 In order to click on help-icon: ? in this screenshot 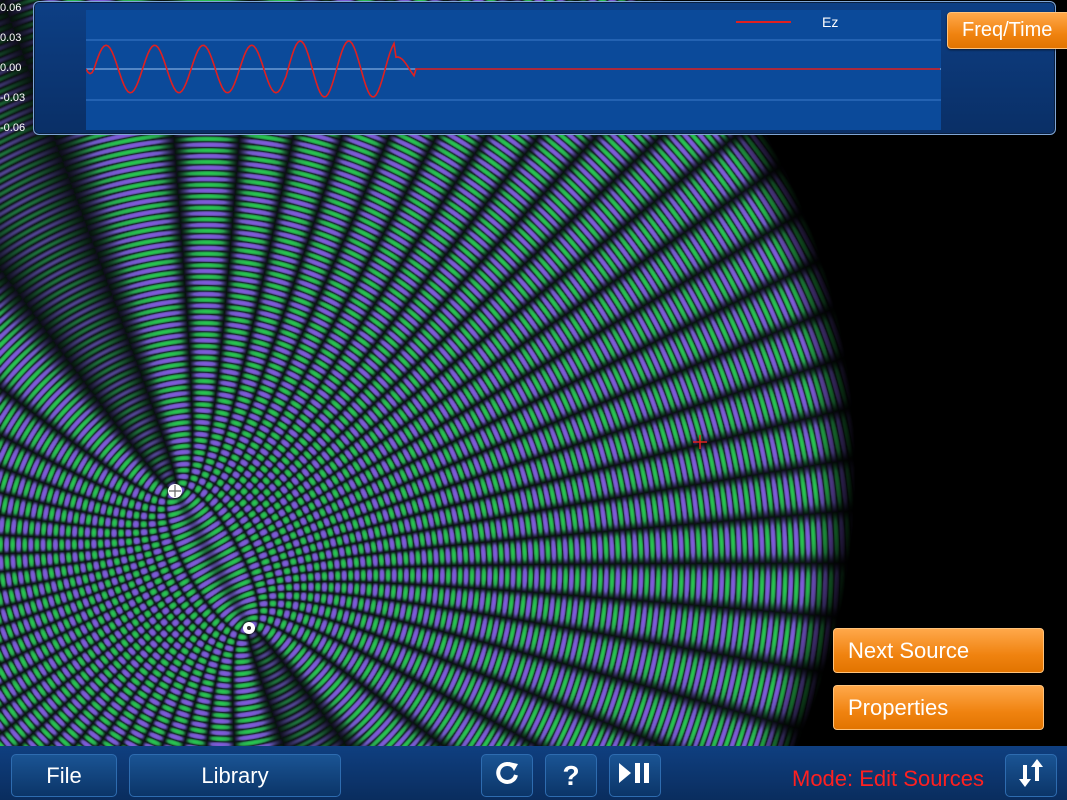, I will do `click(571, 775)`.